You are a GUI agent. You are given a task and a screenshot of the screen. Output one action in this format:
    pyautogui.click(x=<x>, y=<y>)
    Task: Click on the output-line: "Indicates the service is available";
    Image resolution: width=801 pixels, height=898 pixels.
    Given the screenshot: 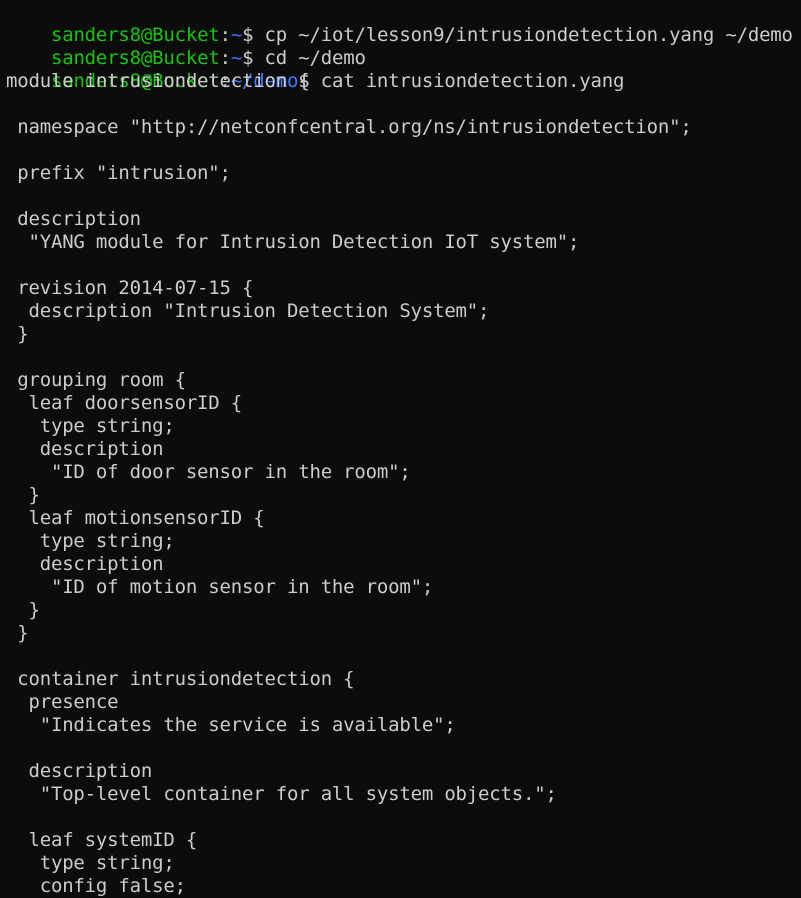 What is the action you would take?
    pyautogui.click(x=231, y=725)
    